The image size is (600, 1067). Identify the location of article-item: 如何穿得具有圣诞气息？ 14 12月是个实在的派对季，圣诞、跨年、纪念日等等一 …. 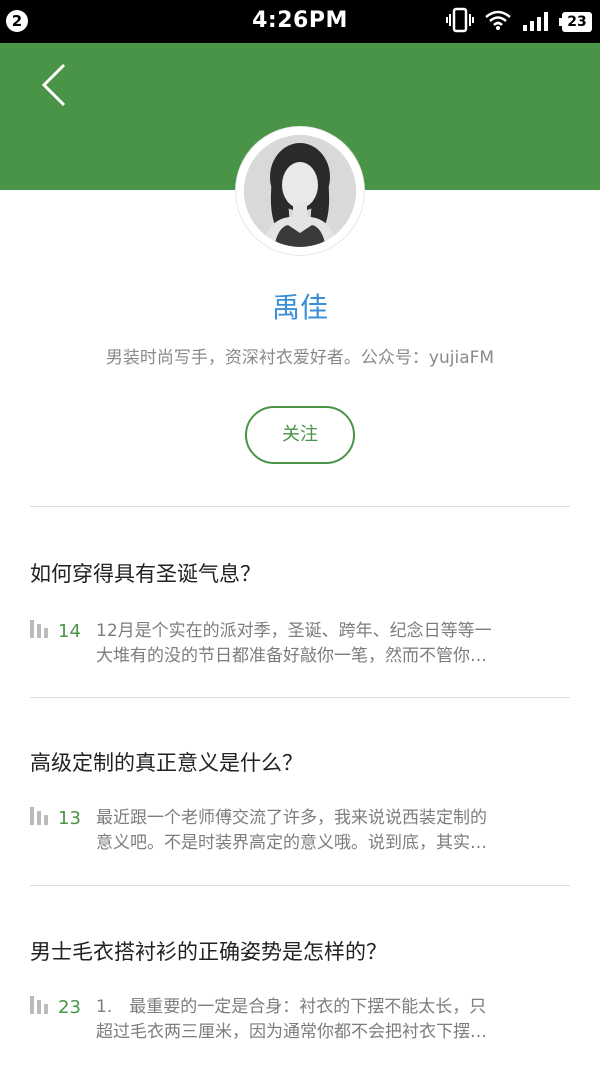
(300, 628).